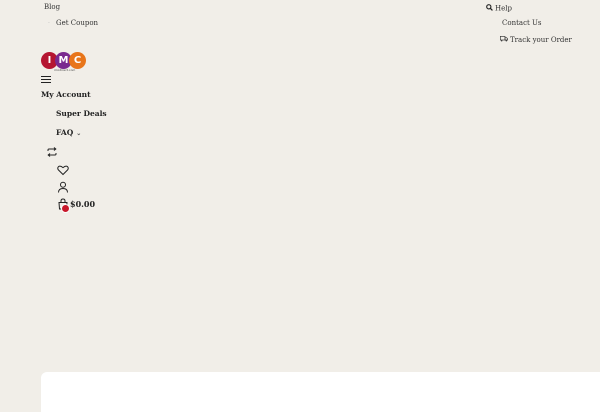 This screenshot has height=412, width=600. Describe the element at coordinates (65, 208) in the screenshot. I see `cart-count-badge` at that location.